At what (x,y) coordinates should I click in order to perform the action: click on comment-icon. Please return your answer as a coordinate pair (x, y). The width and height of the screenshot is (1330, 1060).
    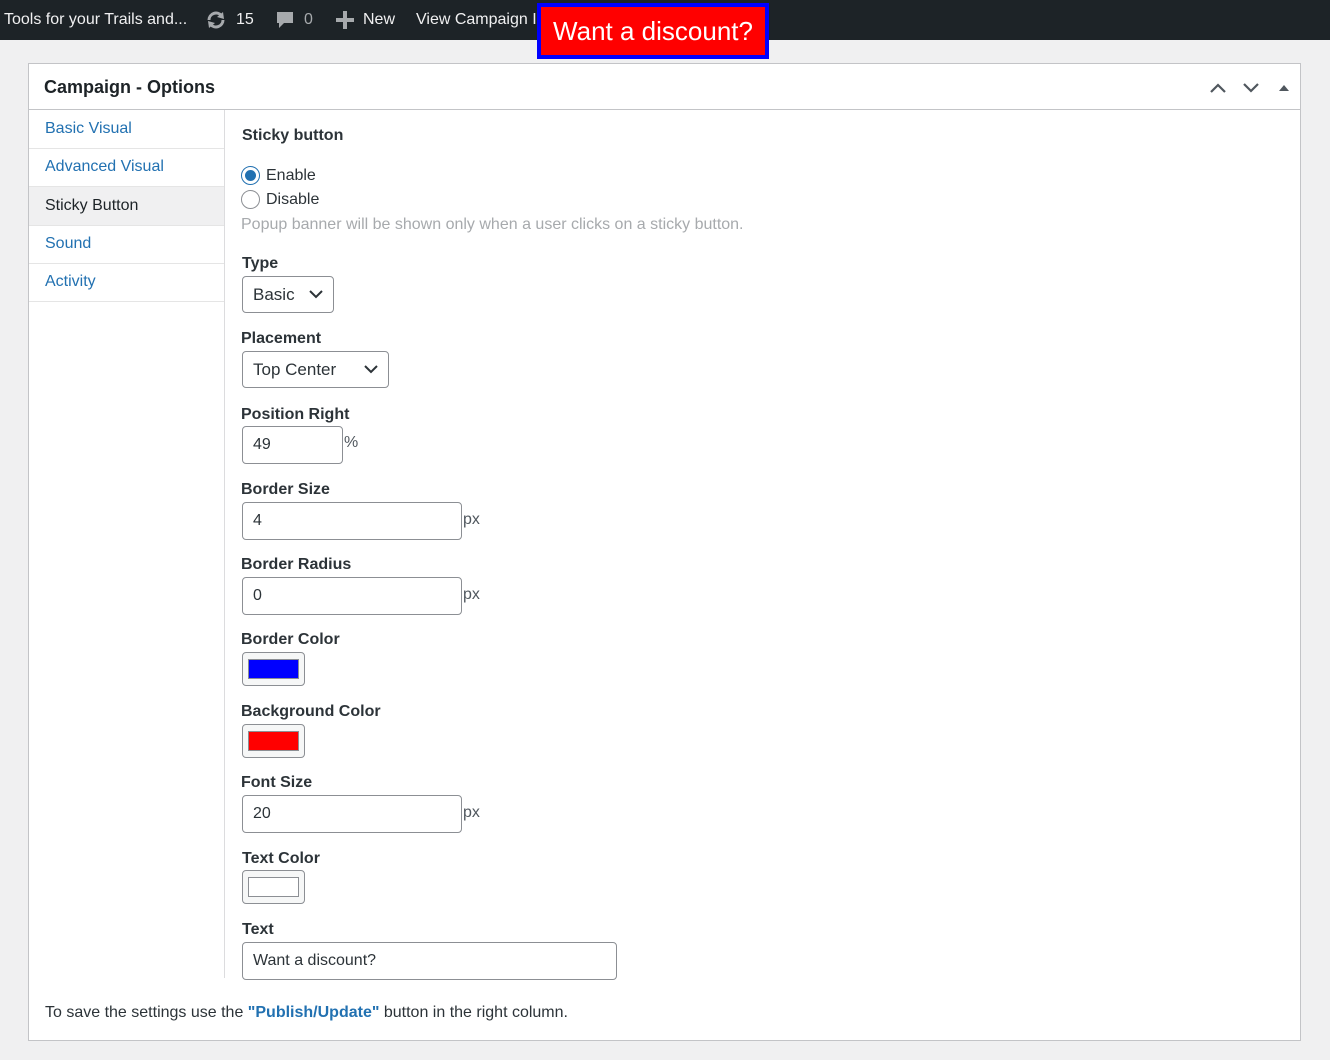
    Looking at the image, I should click on (285, 20).